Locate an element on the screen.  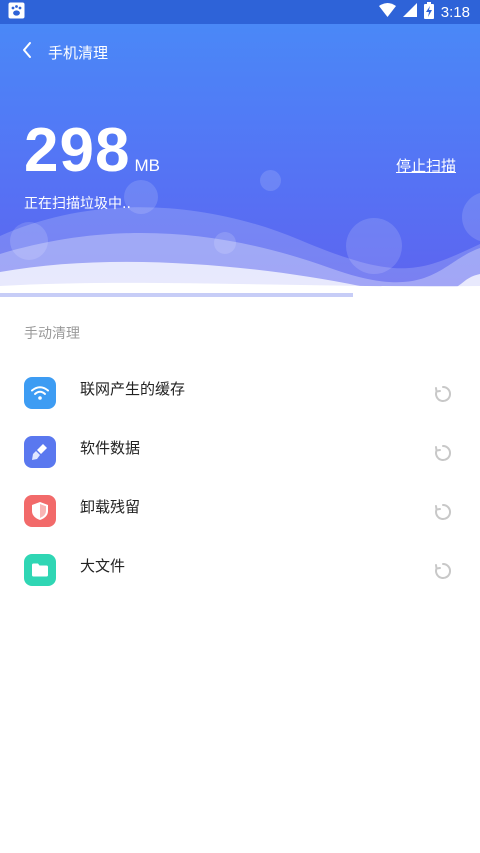
status-bar: 3:18 is located at coordinates (240, 12).